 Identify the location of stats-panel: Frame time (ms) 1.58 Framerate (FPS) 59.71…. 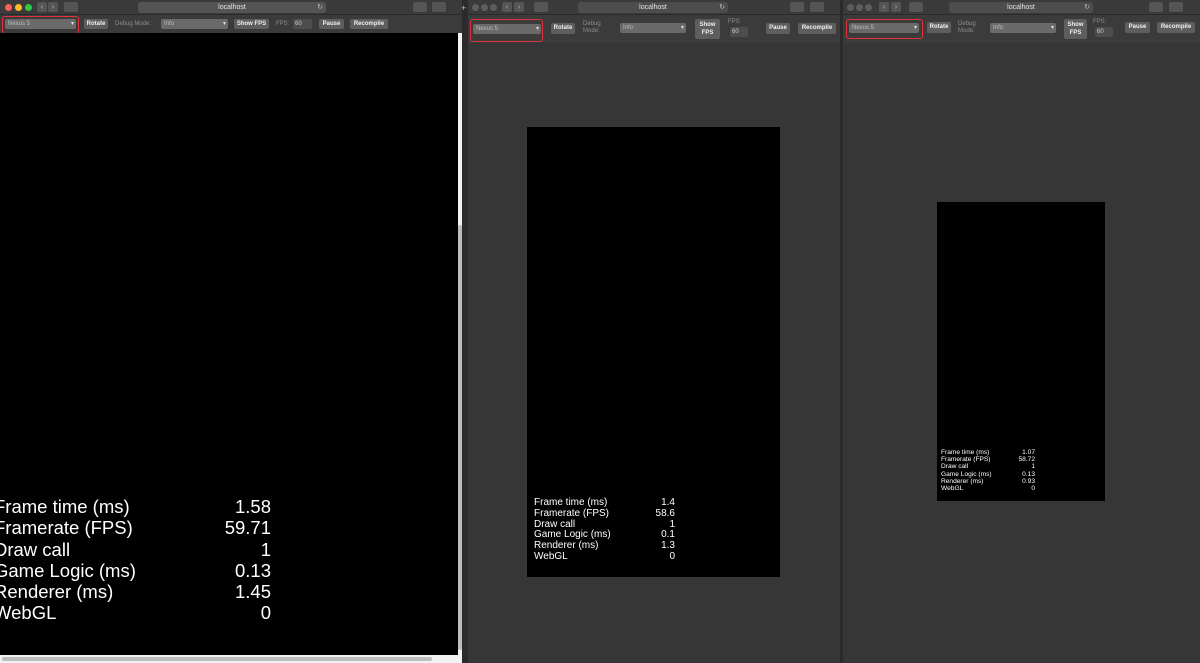
(135, 560).